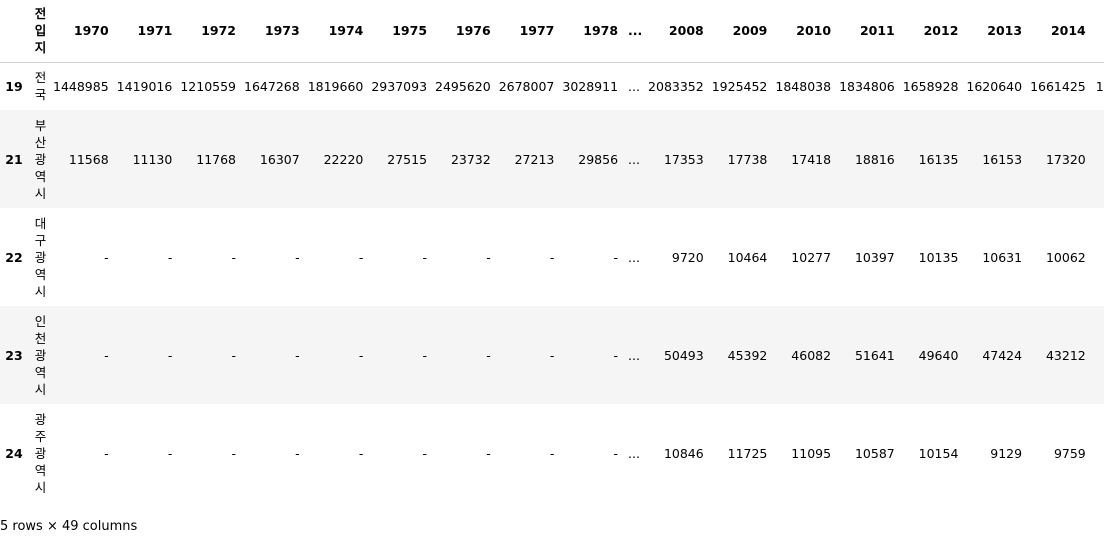 This screenshot has width=1111, height=543. What do you see at coordinates (687, 257) in the screenshot?
I see `table-cell: 9720` at bounding box center [687, 257].